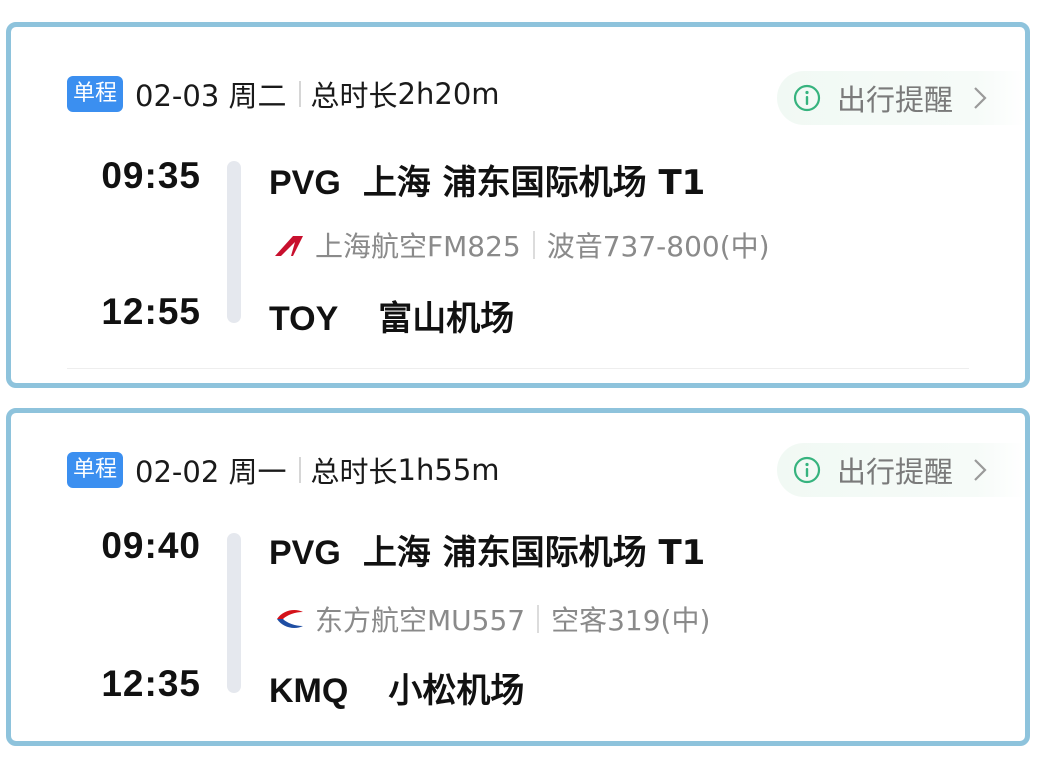 The width and height of the screenshot is (1040, 764). Describe the element at coordinates (448, 94) in the screenshot. I see `duration-value: 2h20m` at that location.